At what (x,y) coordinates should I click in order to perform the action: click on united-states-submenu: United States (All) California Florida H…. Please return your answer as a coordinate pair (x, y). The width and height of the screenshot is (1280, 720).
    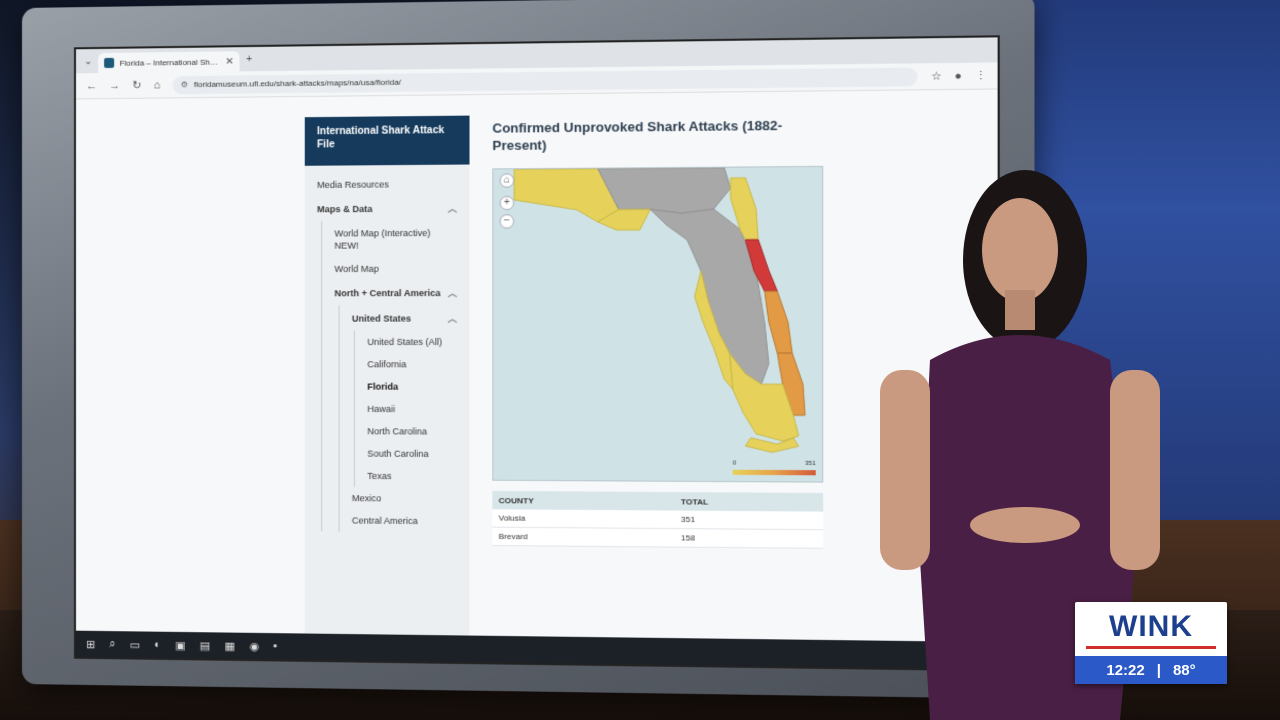
    Looking at the image, I should click on (412, 409).